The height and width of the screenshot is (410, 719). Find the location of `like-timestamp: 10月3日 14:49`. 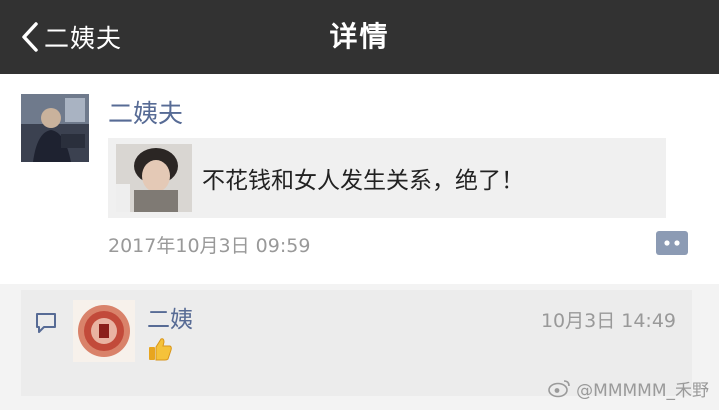

like-timestamp: 10月3日 14:49 is located at coordinates (608, 321).